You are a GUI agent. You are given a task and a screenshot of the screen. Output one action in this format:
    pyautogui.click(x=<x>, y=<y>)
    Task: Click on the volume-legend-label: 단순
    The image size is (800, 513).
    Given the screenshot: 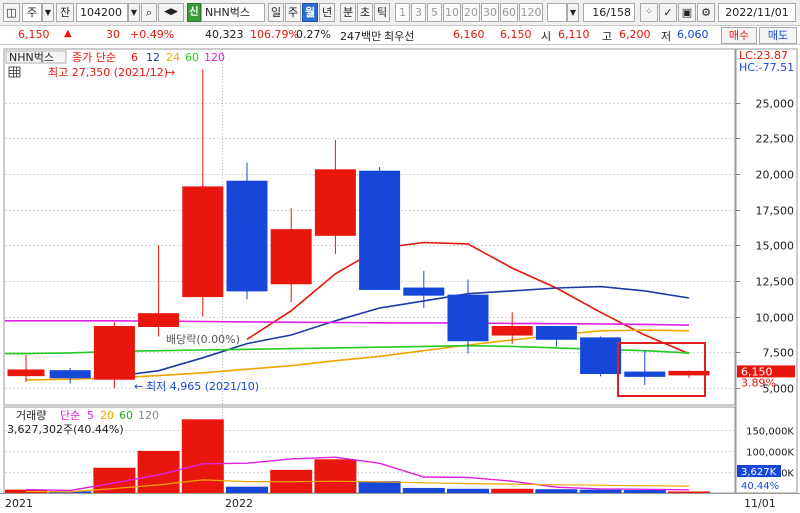 What is the action you would take?
    pyautogui.click(x=70, y=415)
    